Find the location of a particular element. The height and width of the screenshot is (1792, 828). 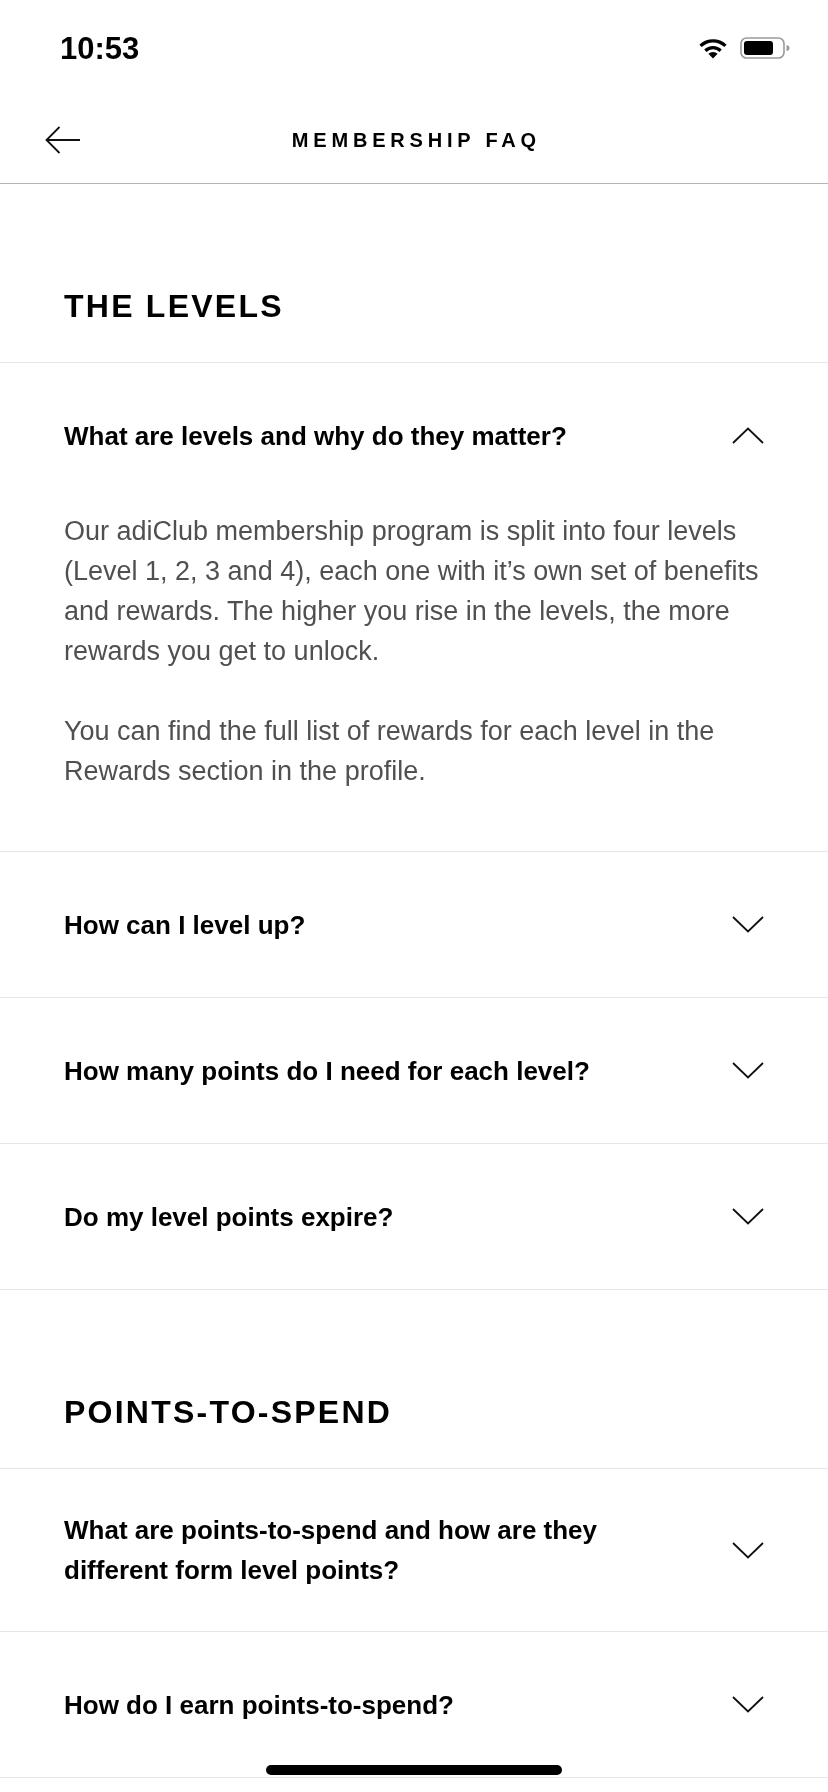

answer-text: Our adiClub membership program is split into four levels (Level 1, 2, 3 and 4), each one with it’s own set of benefits and rewards. The higher you rise in the levels, the more rewards you get to unlock. is located at coordinates (412, 591).